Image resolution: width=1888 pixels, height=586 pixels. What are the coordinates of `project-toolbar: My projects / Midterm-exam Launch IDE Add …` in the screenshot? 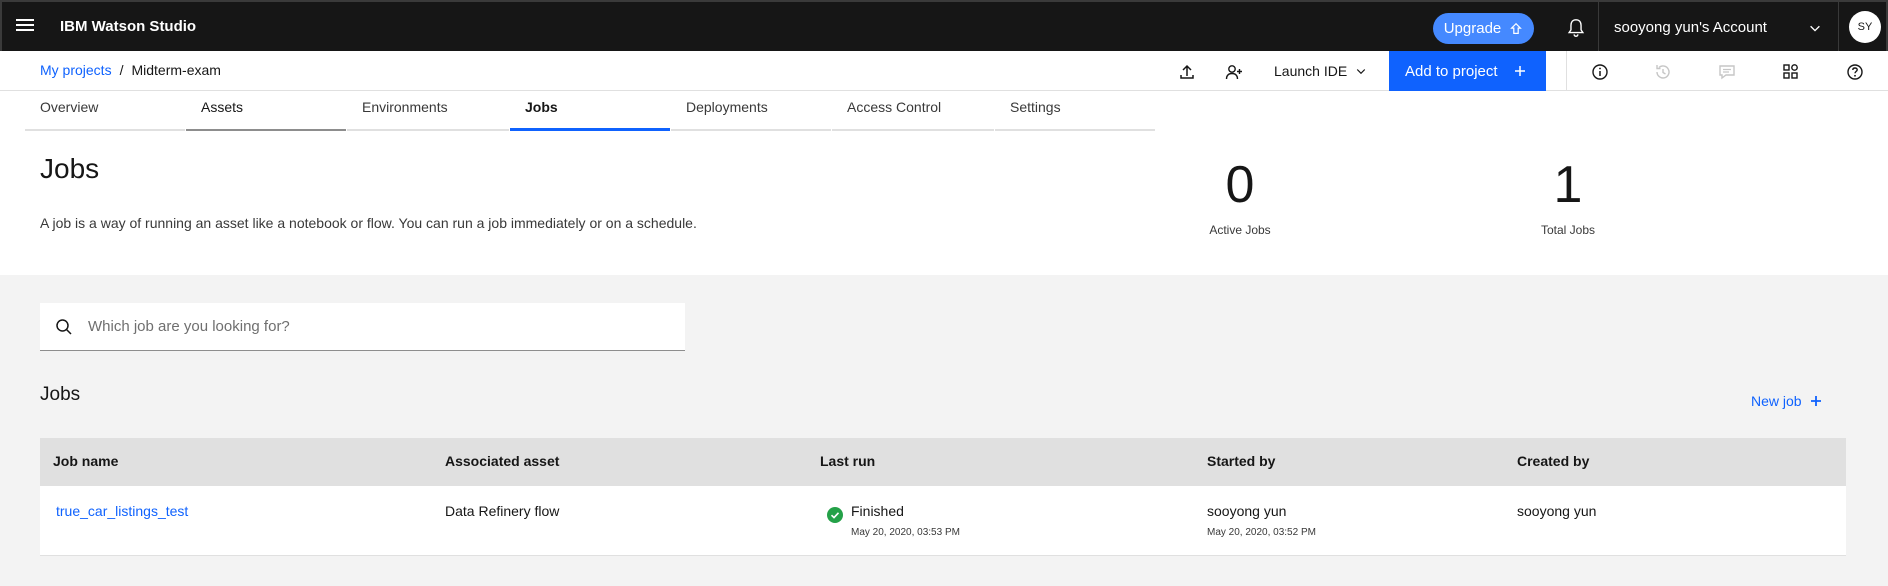 It's located at (944, 71).